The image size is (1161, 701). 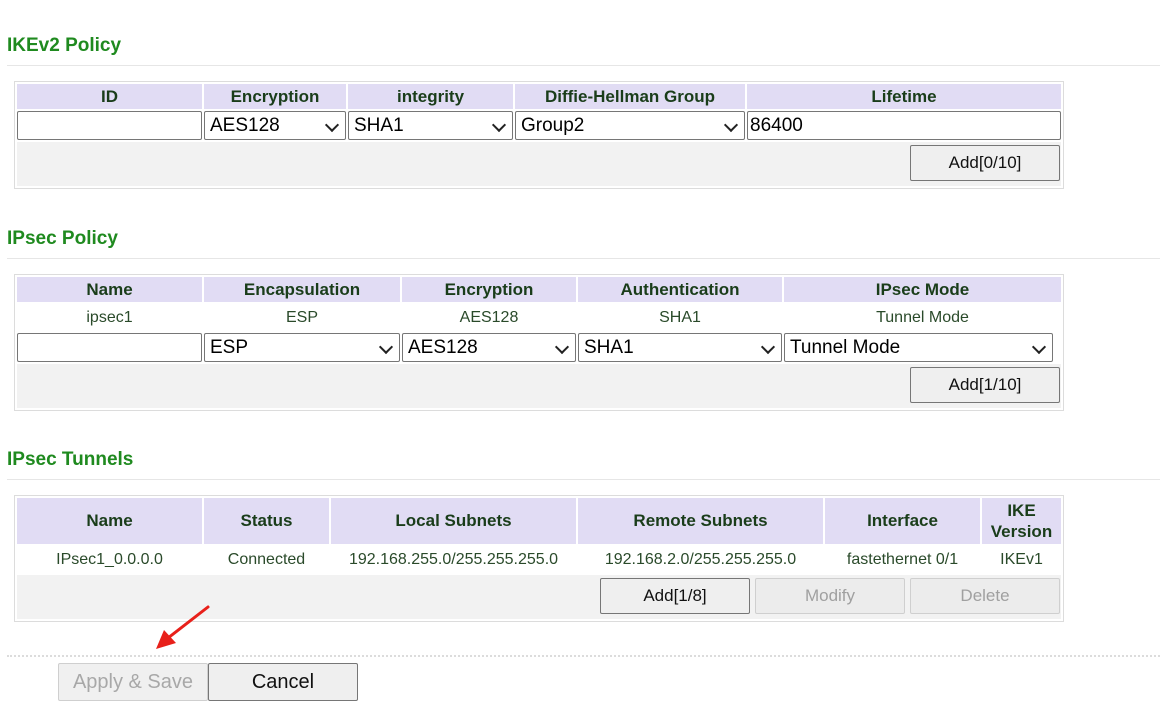 What do you see at coordinates (904, 96) in the screenshot?
I see `column-header-lifetime: Lifetime` at bounding box center [904, 96].